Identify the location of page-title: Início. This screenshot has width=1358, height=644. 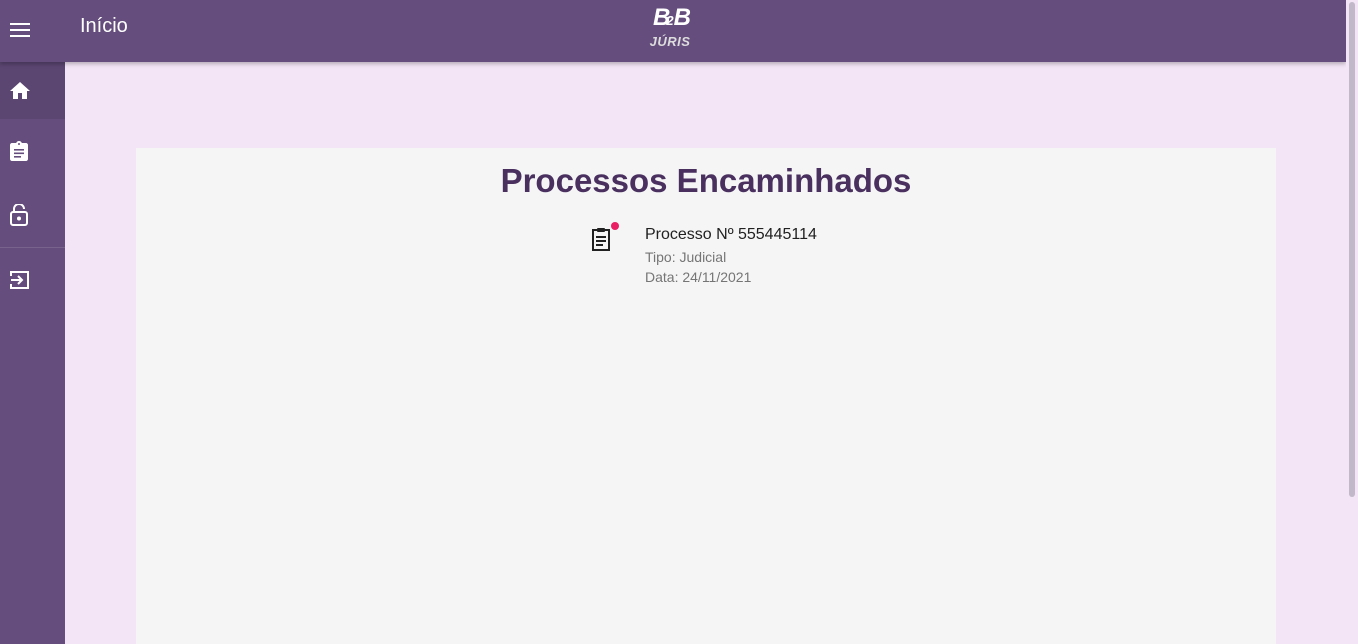
(104, 26).